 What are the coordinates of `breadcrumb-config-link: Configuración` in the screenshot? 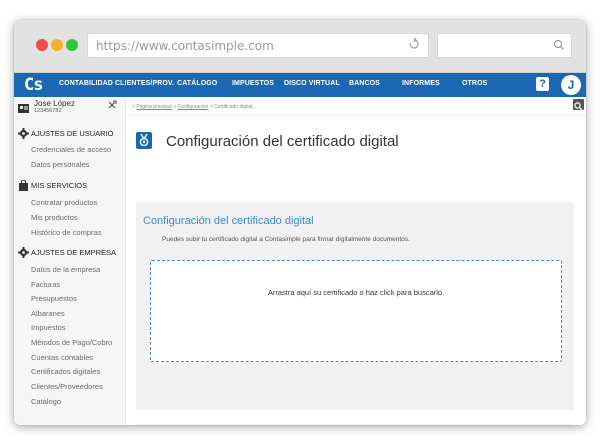 It's located at (193, 107).